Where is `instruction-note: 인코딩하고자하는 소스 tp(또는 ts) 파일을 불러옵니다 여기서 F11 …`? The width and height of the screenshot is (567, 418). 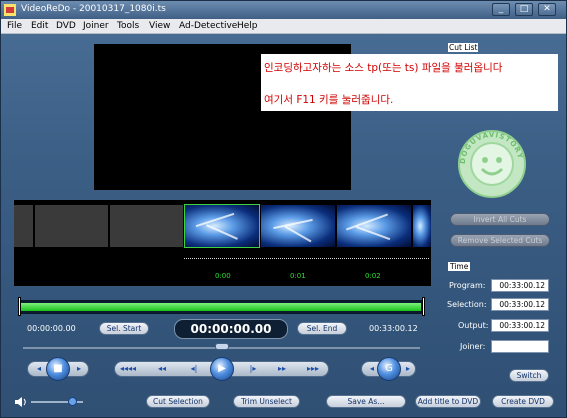
instruction-note: 인코딩하고자하는 소스 tp(또는 ts) 파일을 불러옵니다 여기서 F11 … is located at coordinates (409, 82).